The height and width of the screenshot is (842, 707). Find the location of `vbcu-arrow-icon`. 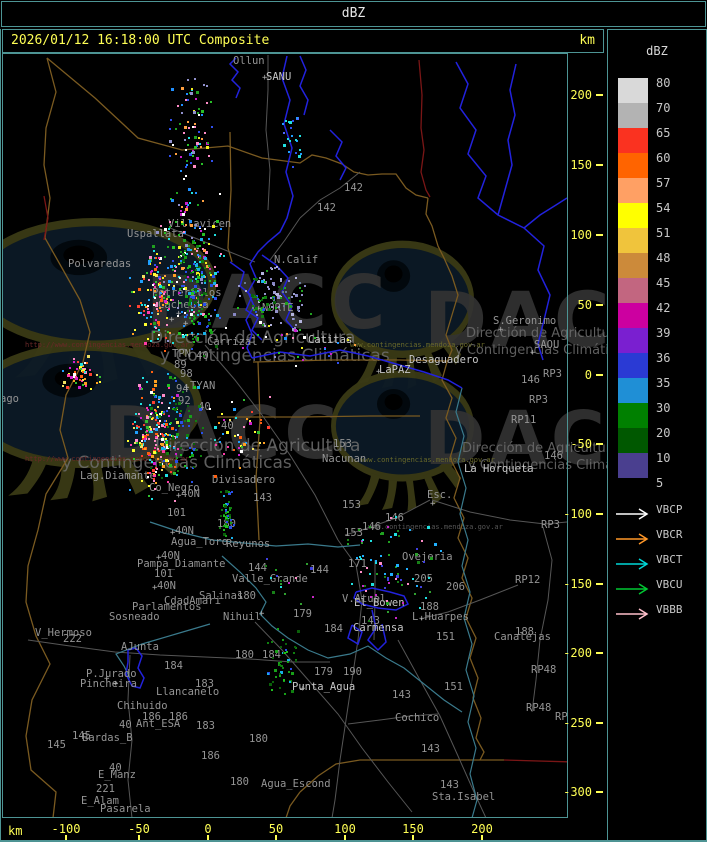

vbcu-arrow-icon is located at coordinates (632, 589).